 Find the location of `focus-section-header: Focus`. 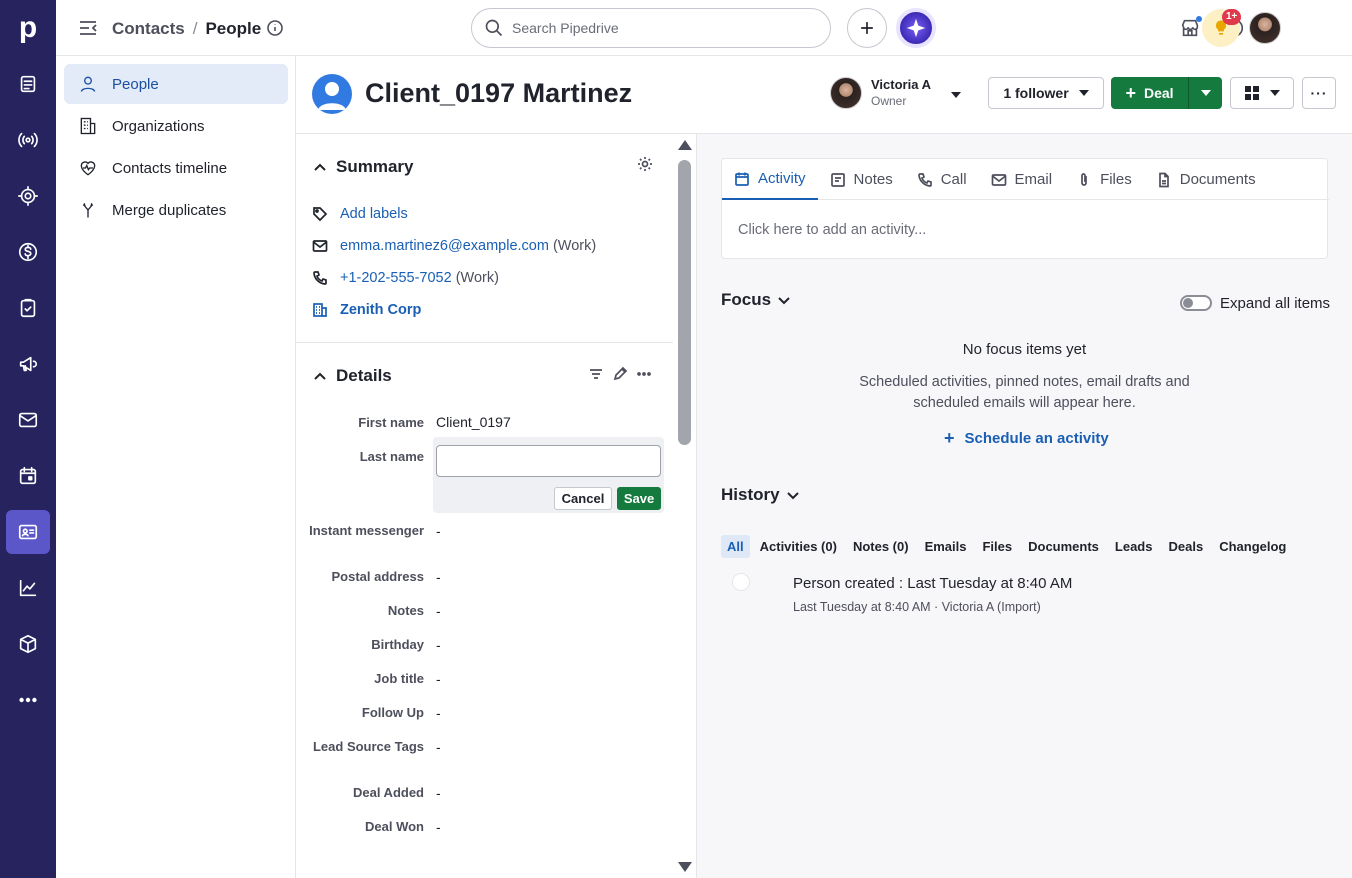

focus-section-header: Focus is located at coordinates (756, 300).